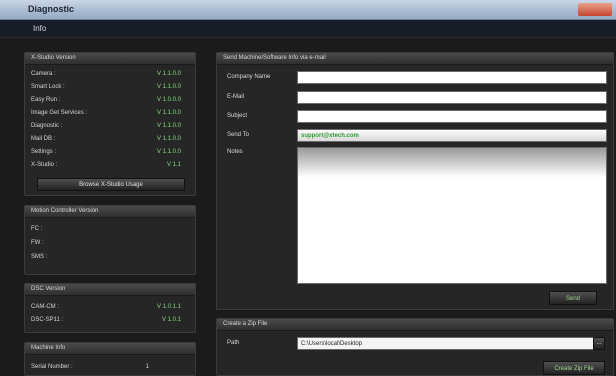 The image size is (616, 376). What do you see at coordinates (147, 367) in the screenshot?
I see `machine-value: 1` at bounding box center [147, 367].